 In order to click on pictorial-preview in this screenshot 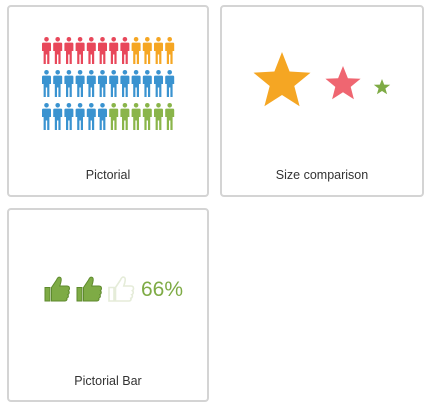, I will do `click(110, 85)`.